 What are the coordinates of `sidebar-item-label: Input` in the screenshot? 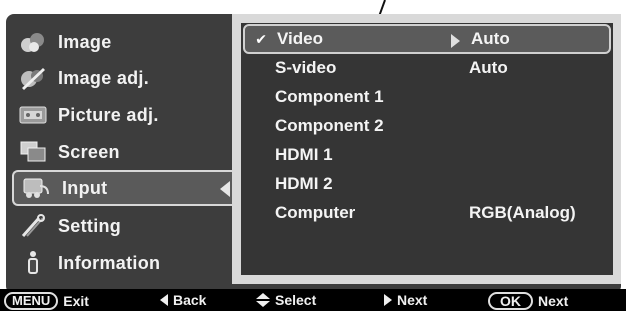 It's located at (85, 187).